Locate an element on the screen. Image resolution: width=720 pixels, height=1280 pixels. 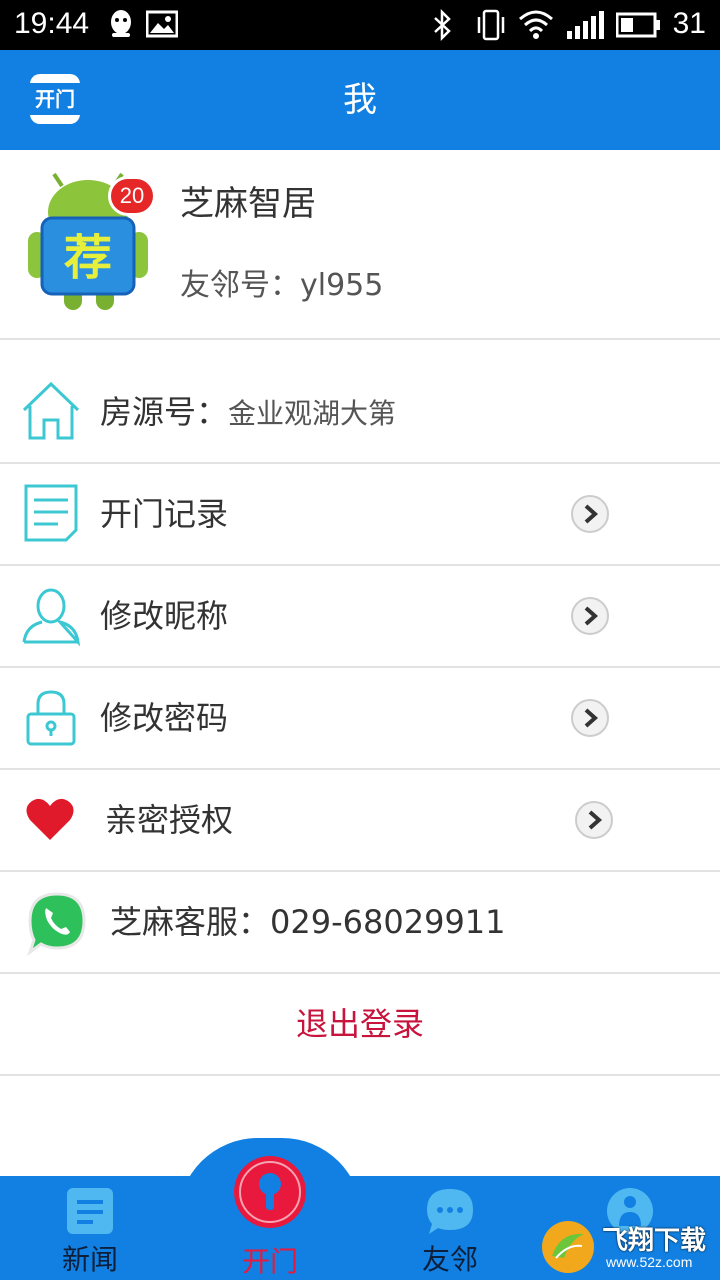
house-icon is located at coordinates (51, 410).